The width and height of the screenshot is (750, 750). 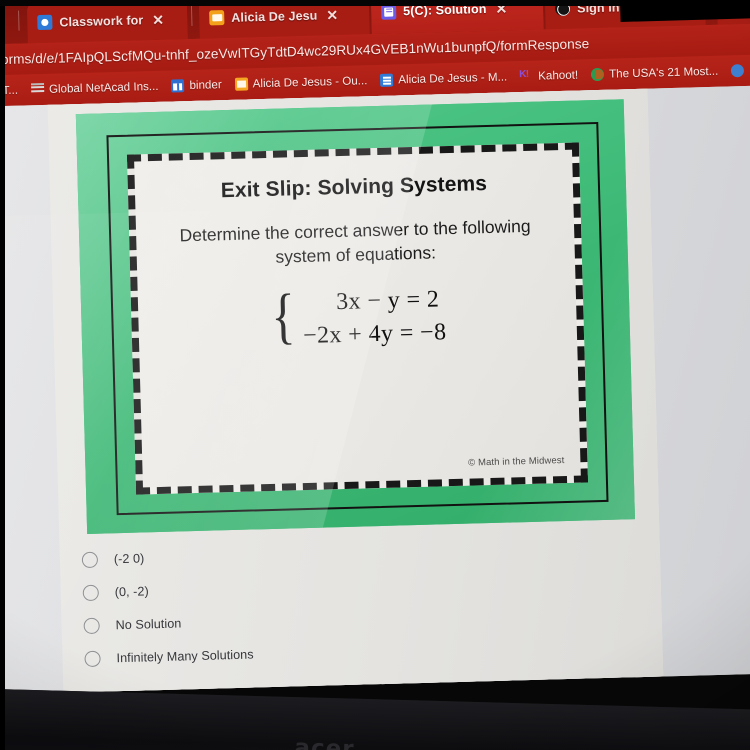 I want to click on bookmark-generic-icon, so click(x=738, y=71).